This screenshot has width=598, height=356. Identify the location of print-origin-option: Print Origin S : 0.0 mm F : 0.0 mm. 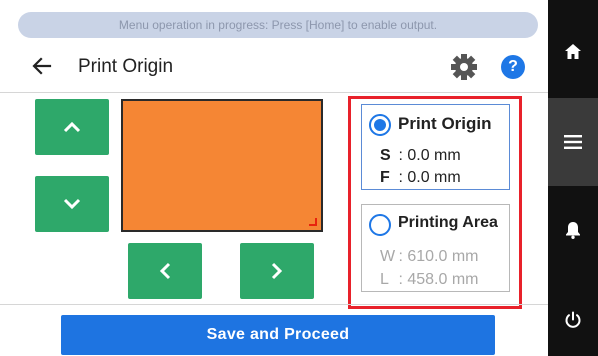
(435, 147).